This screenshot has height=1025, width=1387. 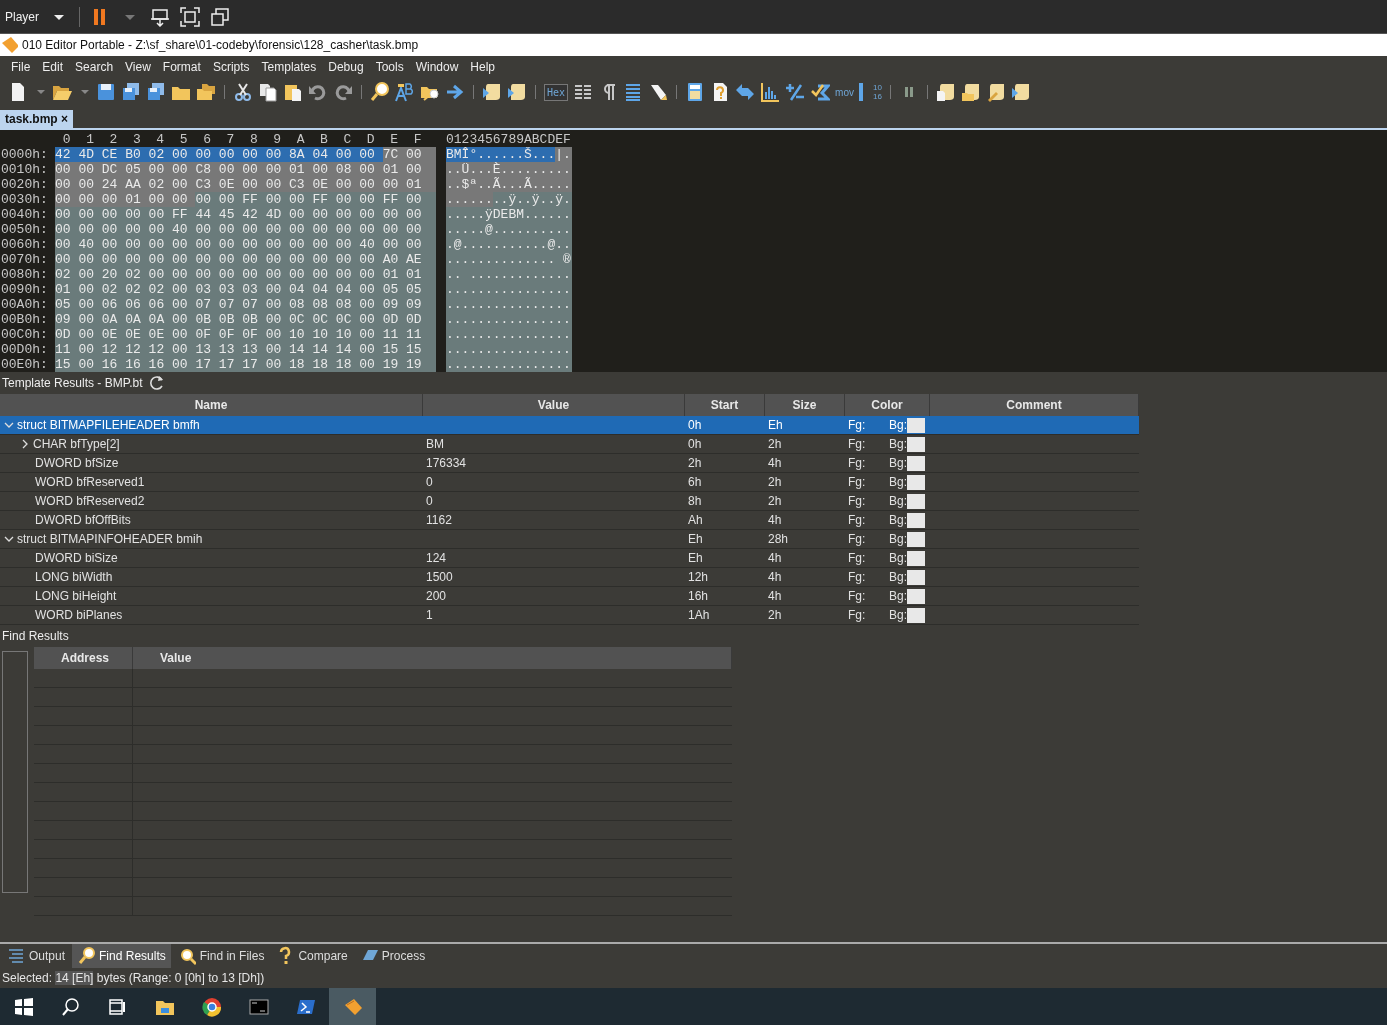 What do you see at coordinates (583, 92) in the screenshot?
I see `columns-icon` at bounding box center [583, 92].